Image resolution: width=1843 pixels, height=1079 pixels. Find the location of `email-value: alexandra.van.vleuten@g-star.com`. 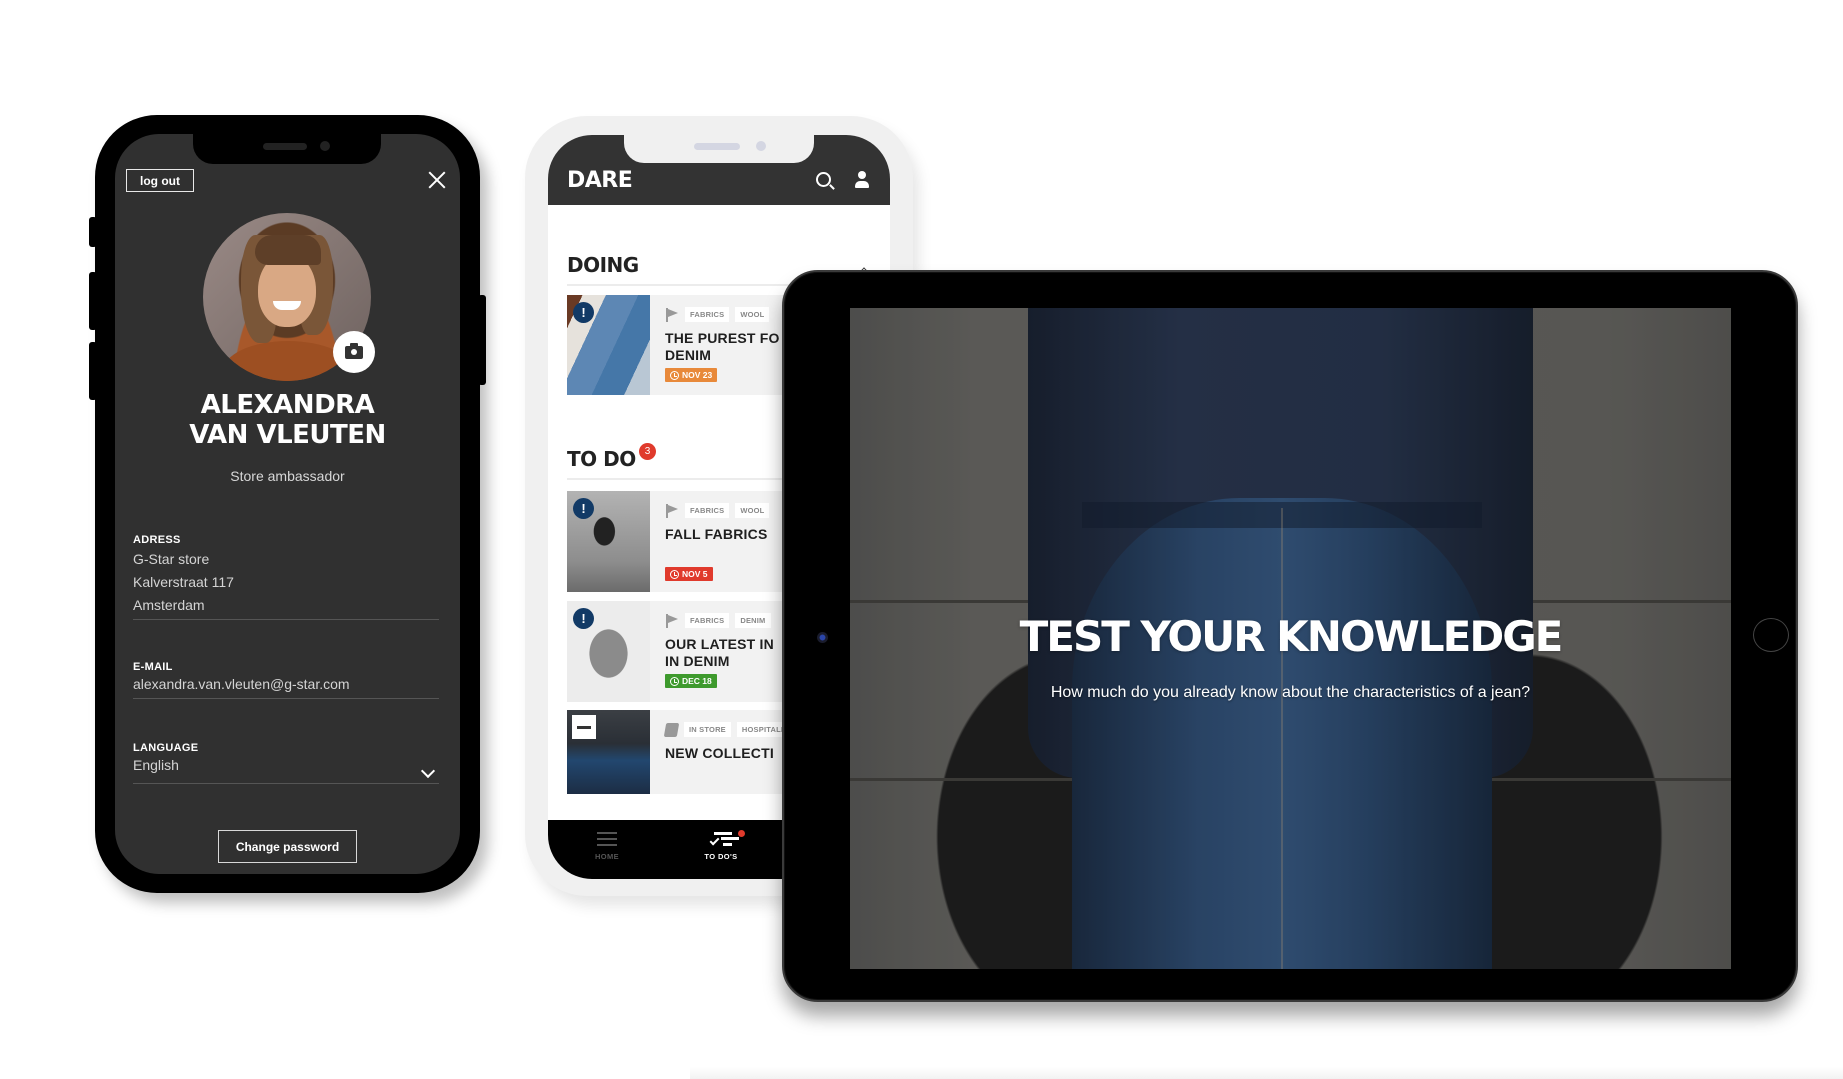

email-value: alexandra.van.vleuten@g-star.com is located at coordinates (241, 684).